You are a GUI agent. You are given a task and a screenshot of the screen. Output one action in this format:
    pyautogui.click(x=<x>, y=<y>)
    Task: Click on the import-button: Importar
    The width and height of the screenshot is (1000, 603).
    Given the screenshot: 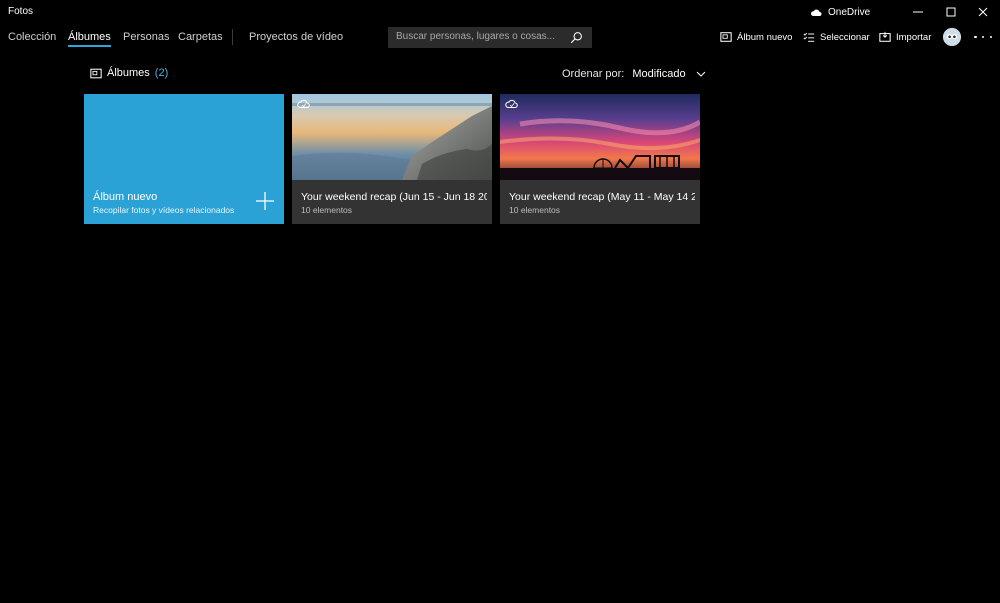 What is the action you would take?
    pyautogui.click(x=905, y=37)
    